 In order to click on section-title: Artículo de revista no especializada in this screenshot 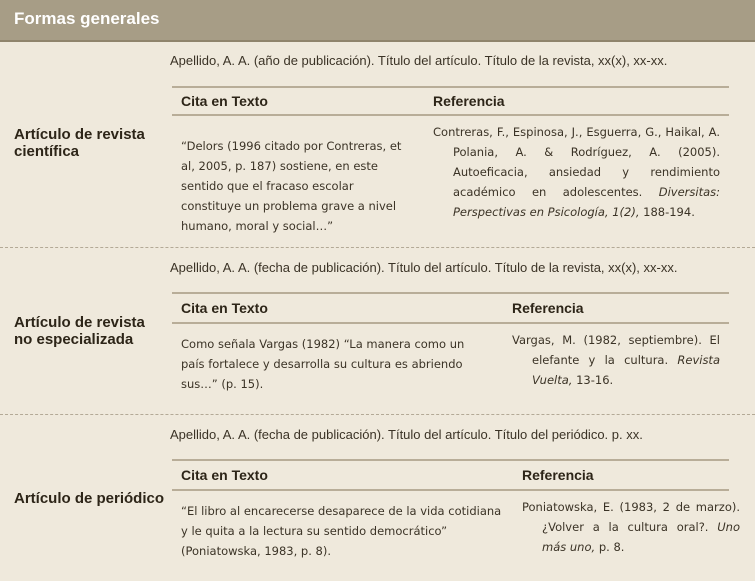, I will do `click(79, 331)`.